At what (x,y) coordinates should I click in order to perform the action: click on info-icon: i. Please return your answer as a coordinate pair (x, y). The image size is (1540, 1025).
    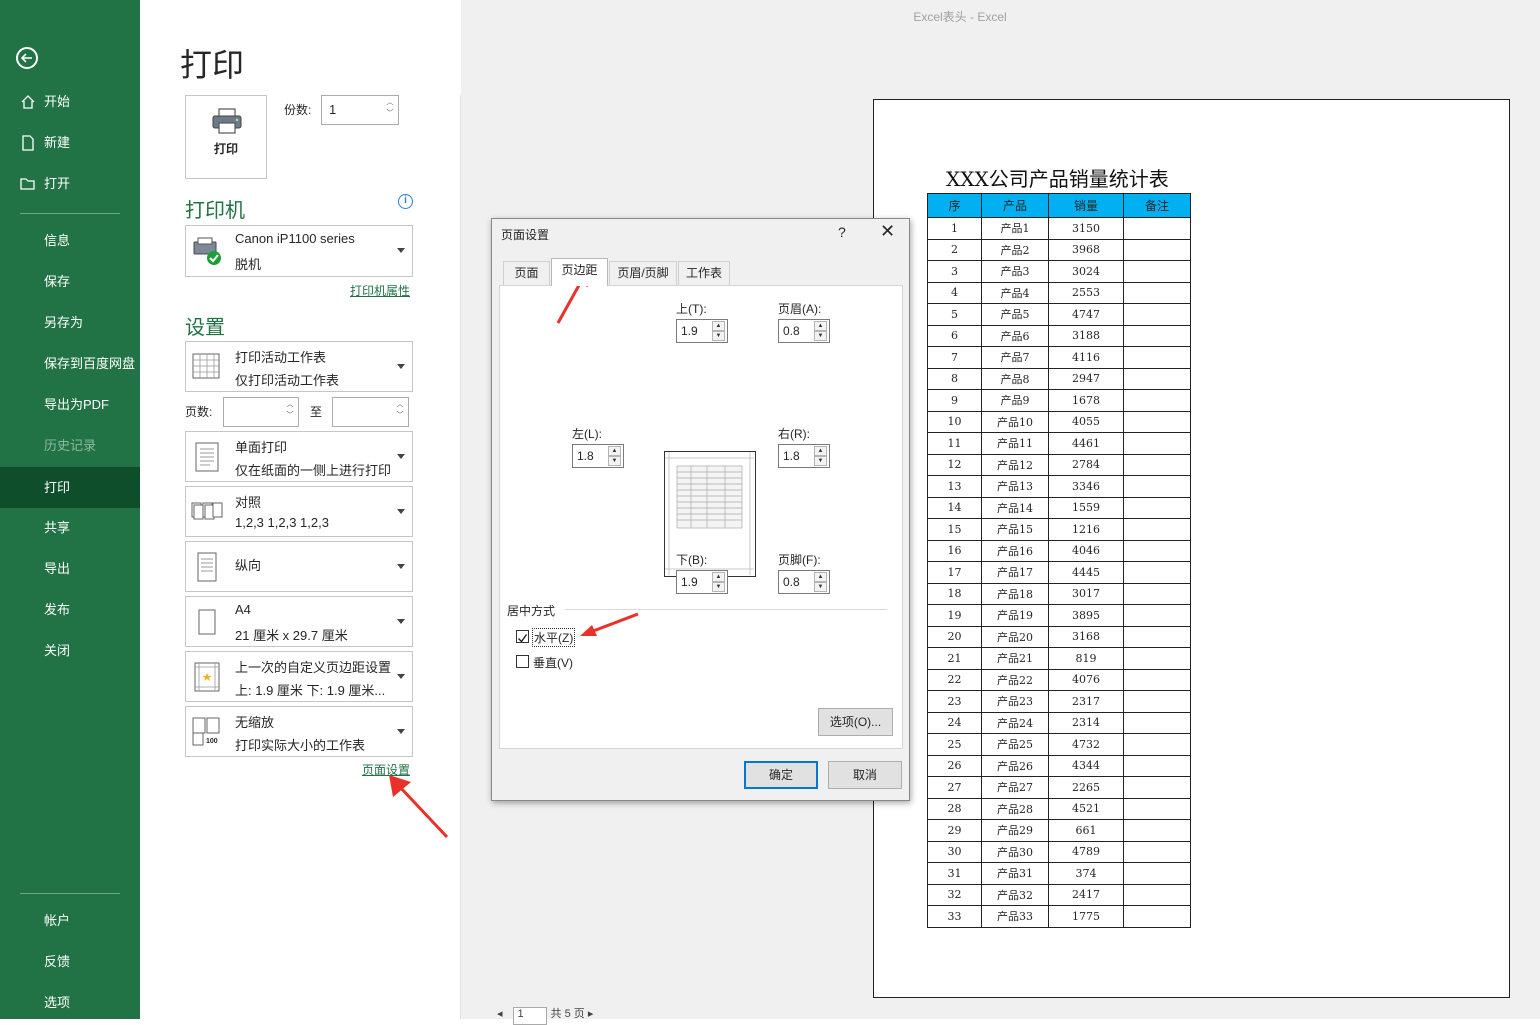
    Looking at the image, I should click on (405, 201).